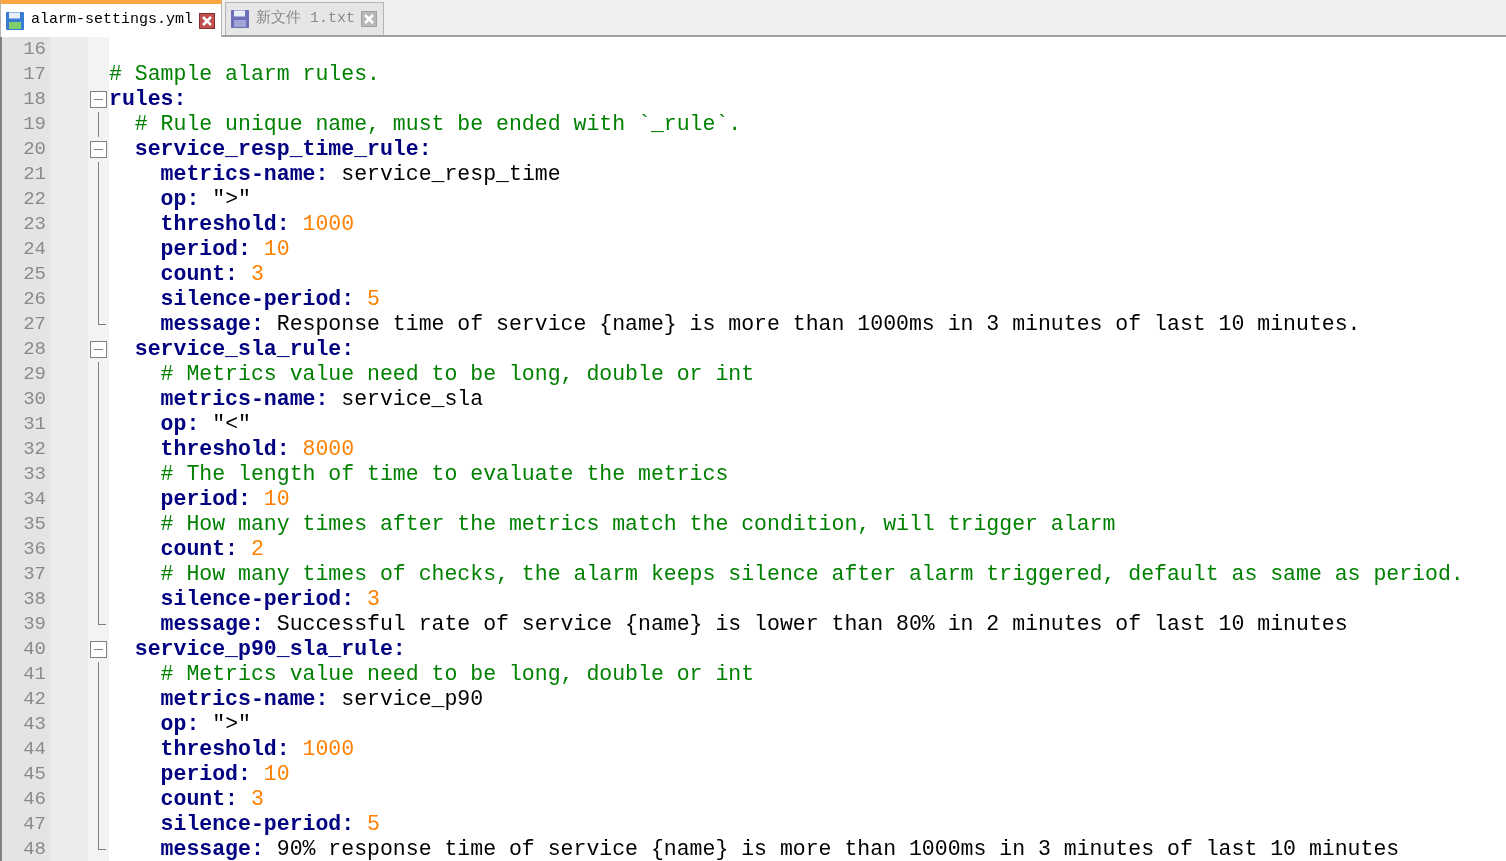 The width and height of the screenshot is (1506, 861). Describe the element at coordinates (753, 624) in the screenshot. I see `code-line: message: Successful rate of service {name} is lower than 80% in 2 minutes of last 10 minutes` at that location.